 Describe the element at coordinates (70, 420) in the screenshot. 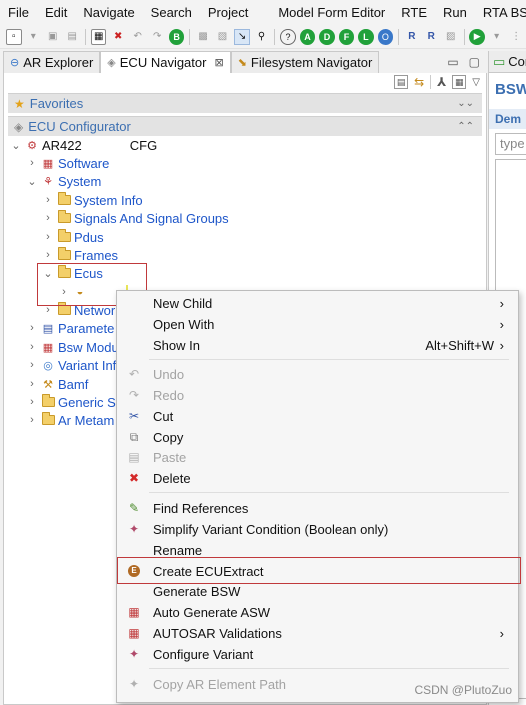

I see `tree-item-ar-metamodel: › Ar Metam` at that location.